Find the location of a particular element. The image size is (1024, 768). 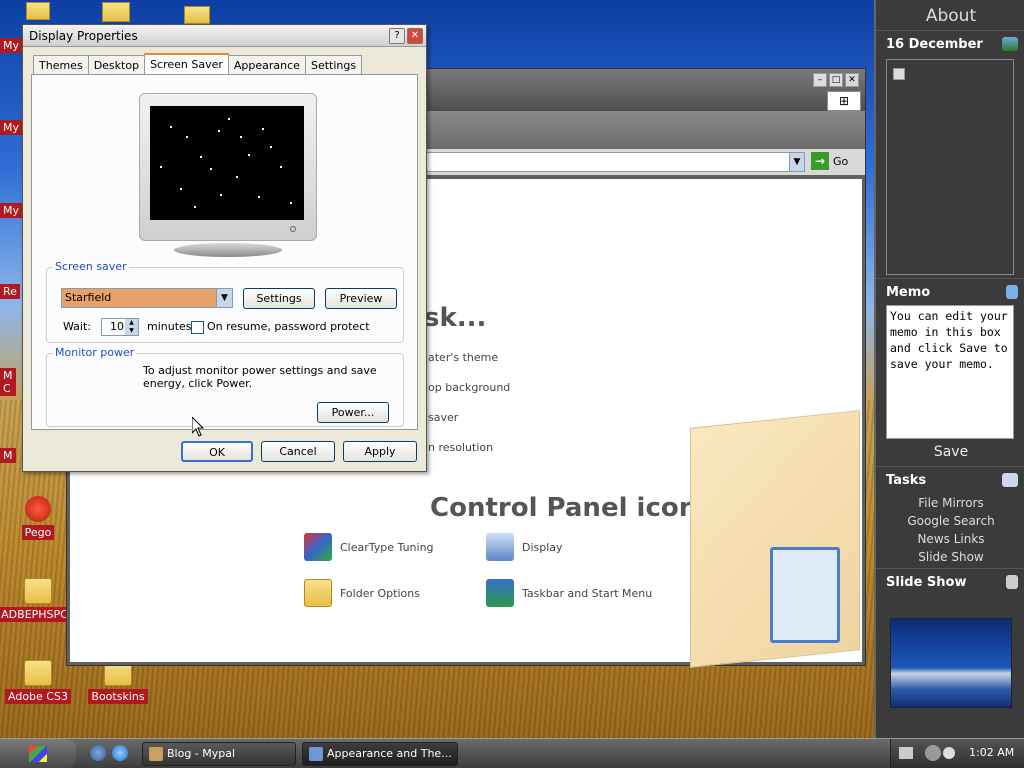

password-protect-label: On resume, password protect is located at coordinates (288, 326).